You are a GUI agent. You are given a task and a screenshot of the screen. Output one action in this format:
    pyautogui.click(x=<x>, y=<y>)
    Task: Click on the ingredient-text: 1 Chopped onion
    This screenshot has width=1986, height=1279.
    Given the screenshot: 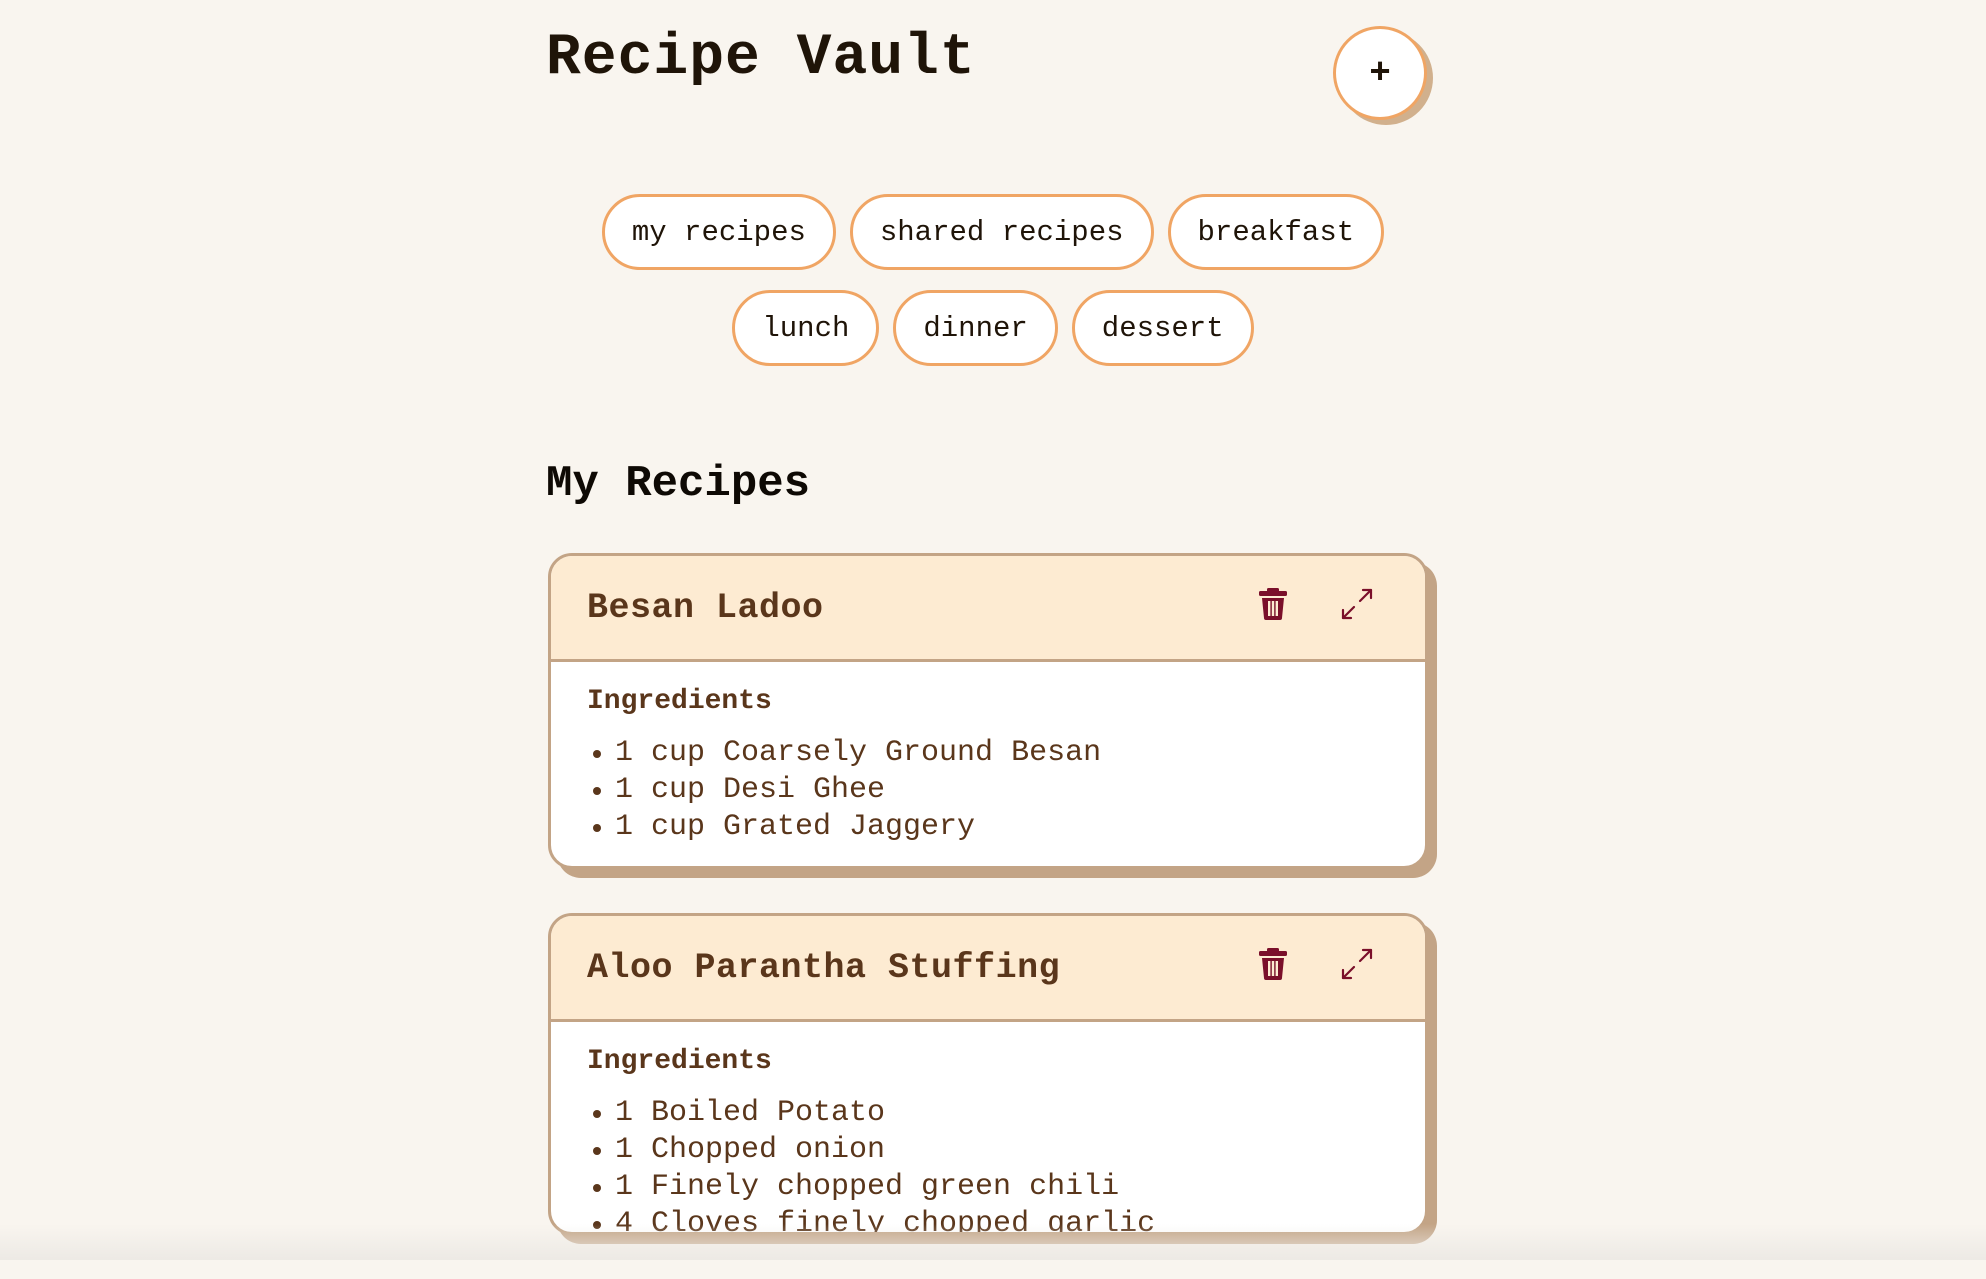 What is the action you would take?
    pyautogui.click(x=750, y=1150)
    